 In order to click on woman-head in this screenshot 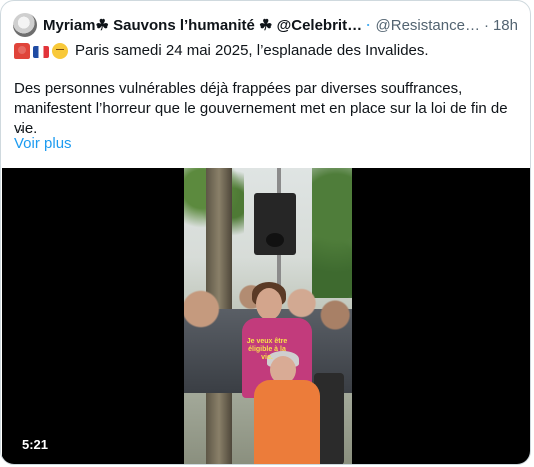, I will do `click(269, 304)`.